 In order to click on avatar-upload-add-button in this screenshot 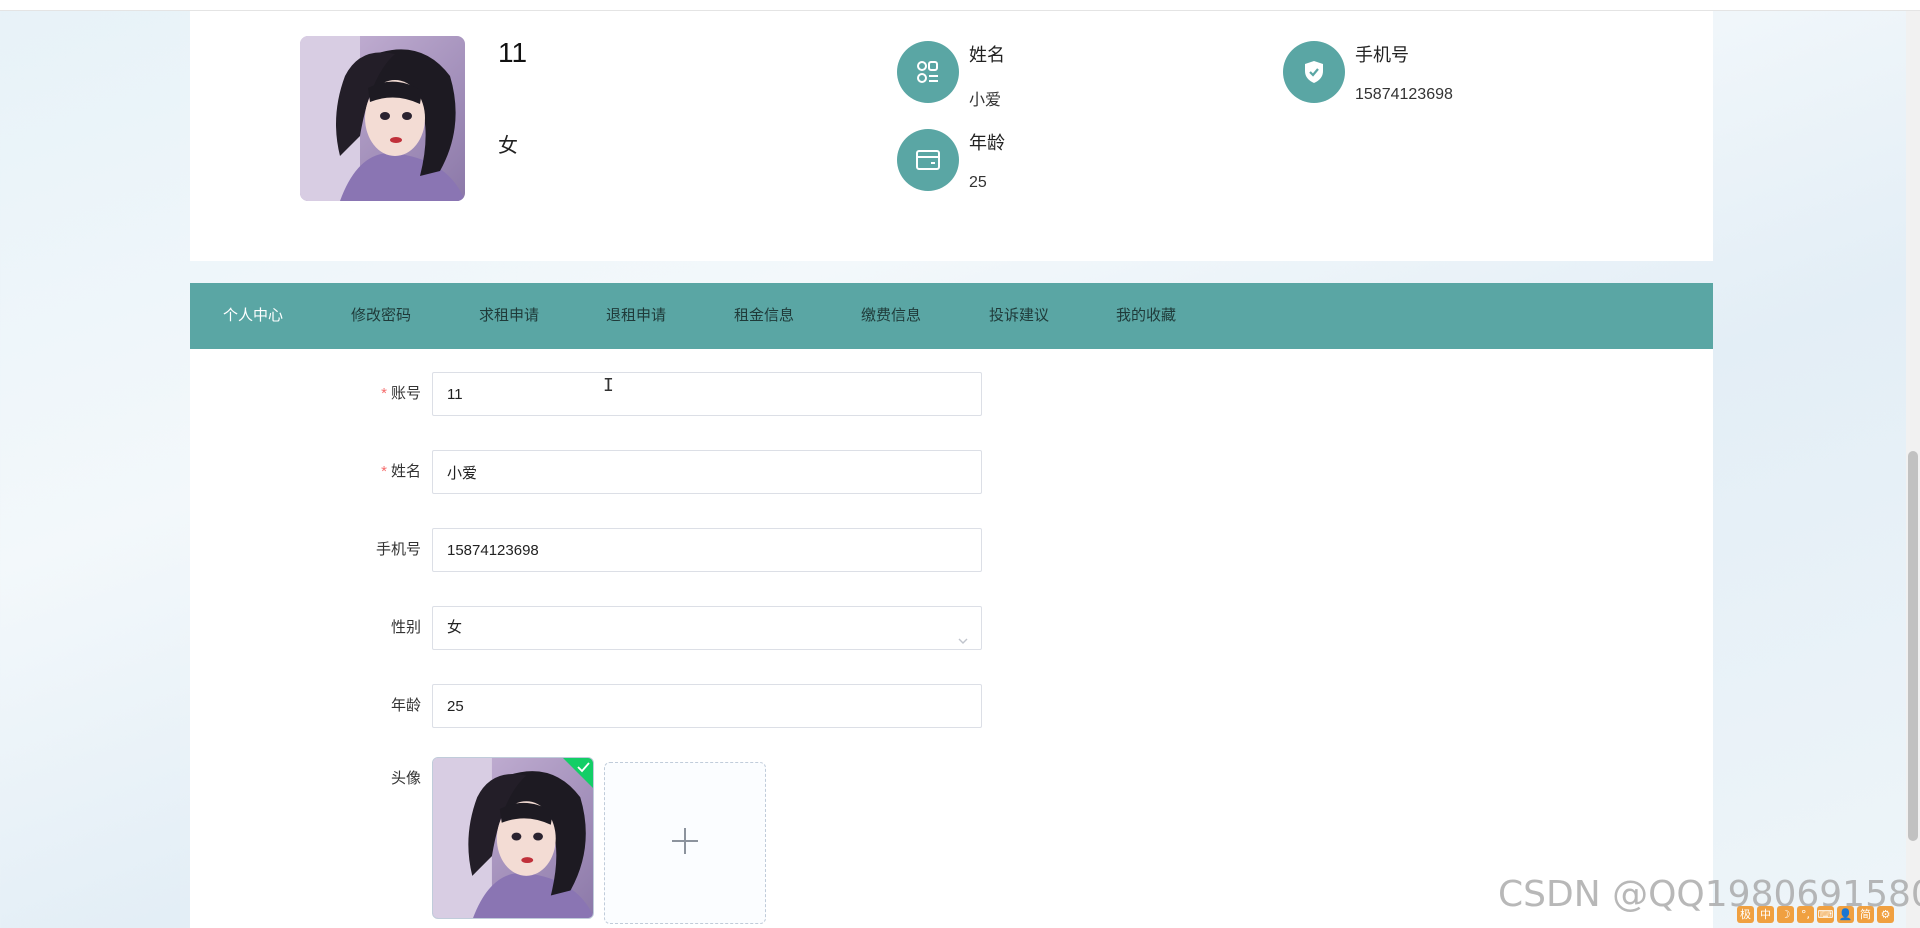, I will do `click(685, 843)`.